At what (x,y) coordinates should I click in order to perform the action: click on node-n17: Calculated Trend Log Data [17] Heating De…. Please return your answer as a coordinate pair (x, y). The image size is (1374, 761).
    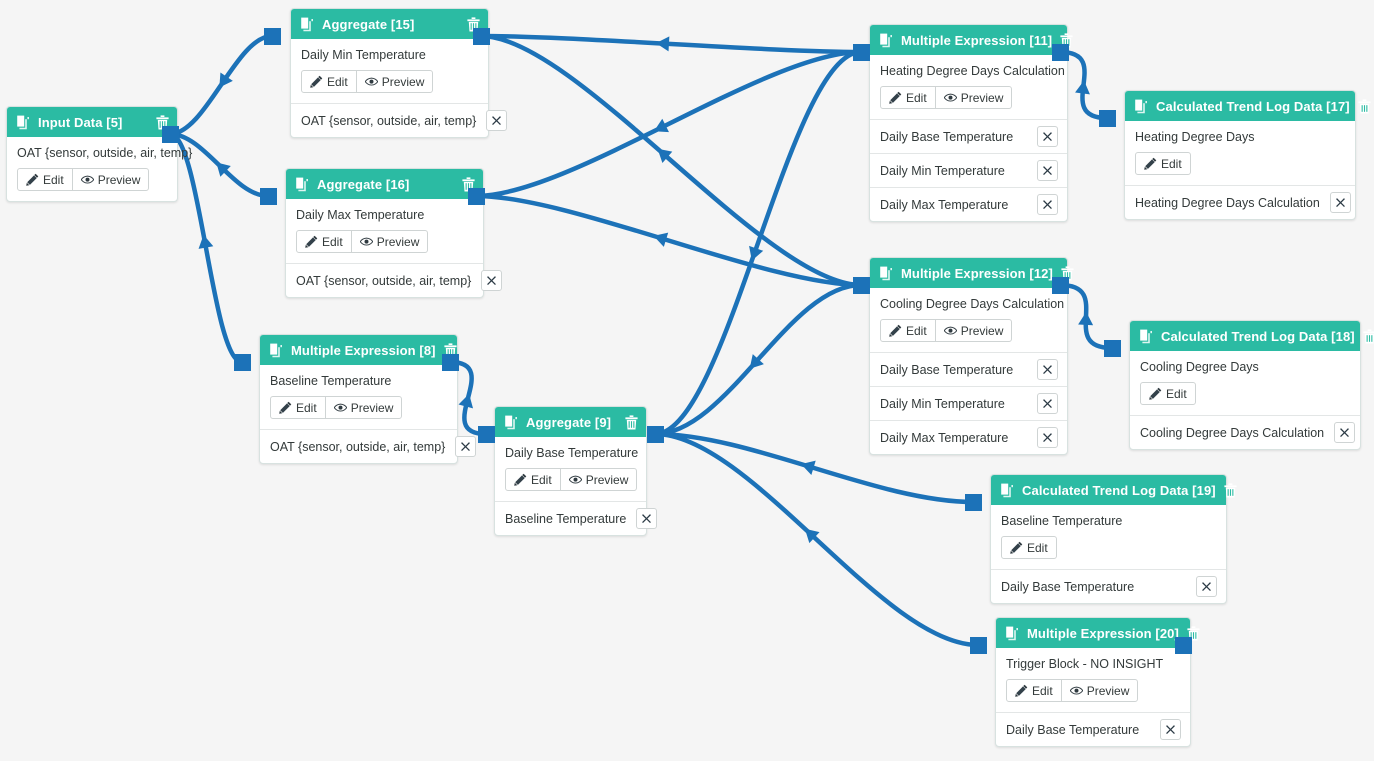
    Looking at the image, I should click on (1247, 155).